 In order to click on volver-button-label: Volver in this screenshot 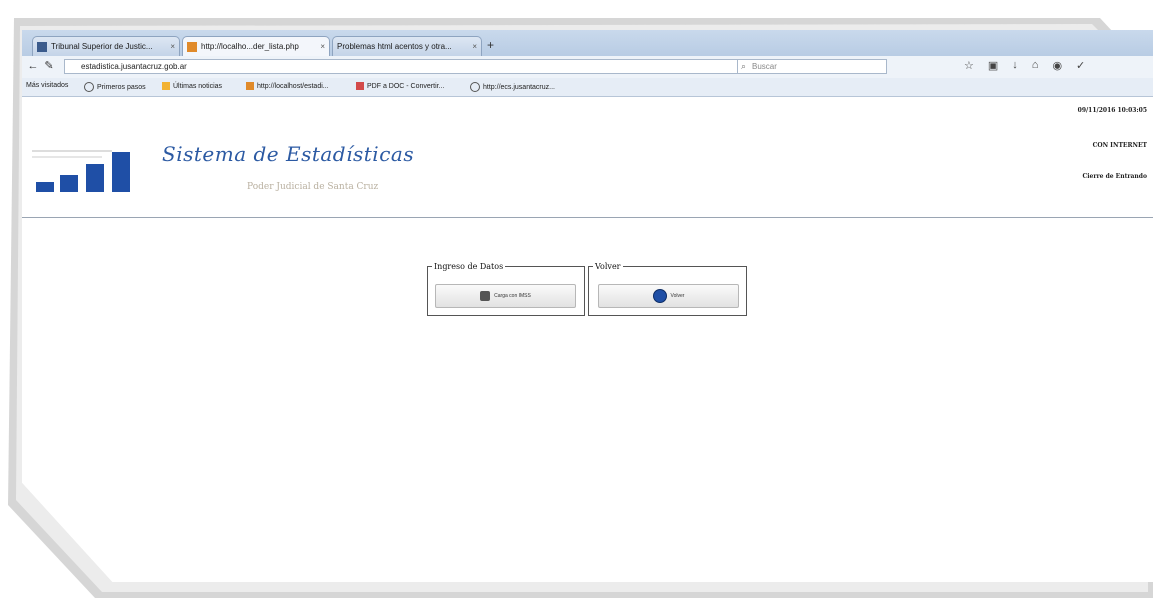, I will do `click(677, 296)`.